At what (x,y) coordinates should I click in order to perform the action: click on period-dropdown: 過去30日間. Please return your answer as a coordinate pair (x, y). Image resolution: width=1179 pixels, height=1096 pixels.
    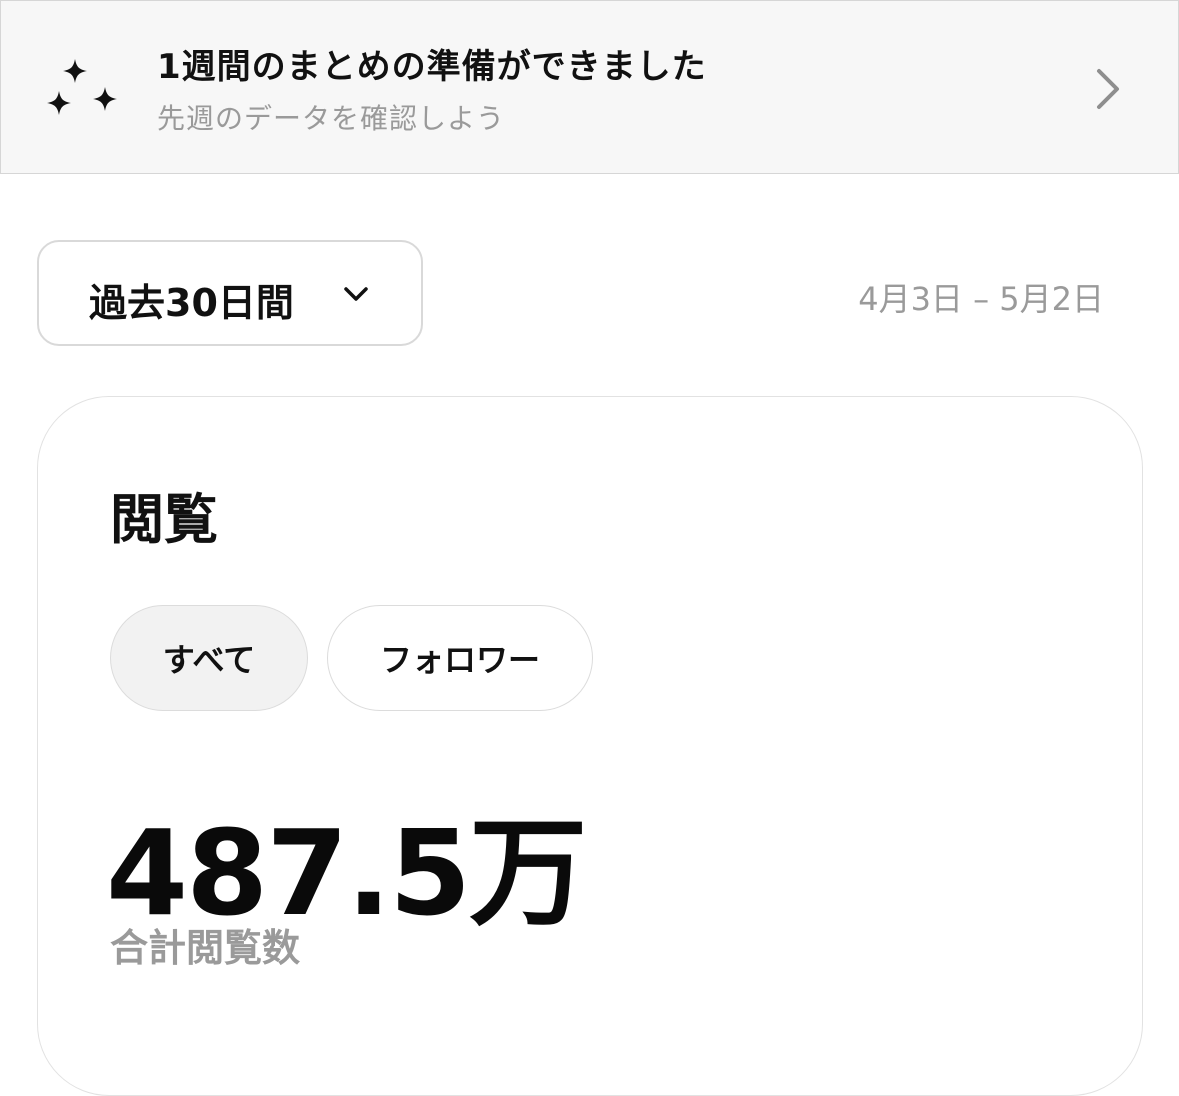
    Looking at the image, I should click on (230, 293).